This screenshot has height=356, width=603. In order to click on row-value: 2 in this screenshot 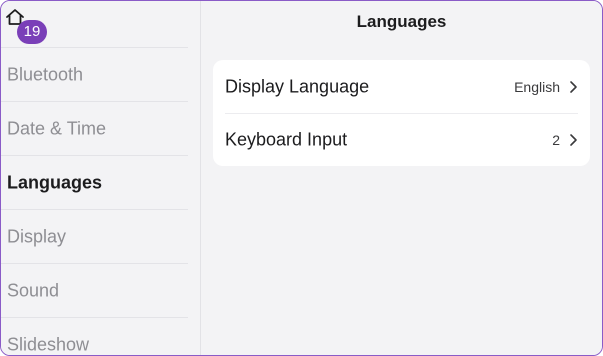, I will do `click(556, 139)`.